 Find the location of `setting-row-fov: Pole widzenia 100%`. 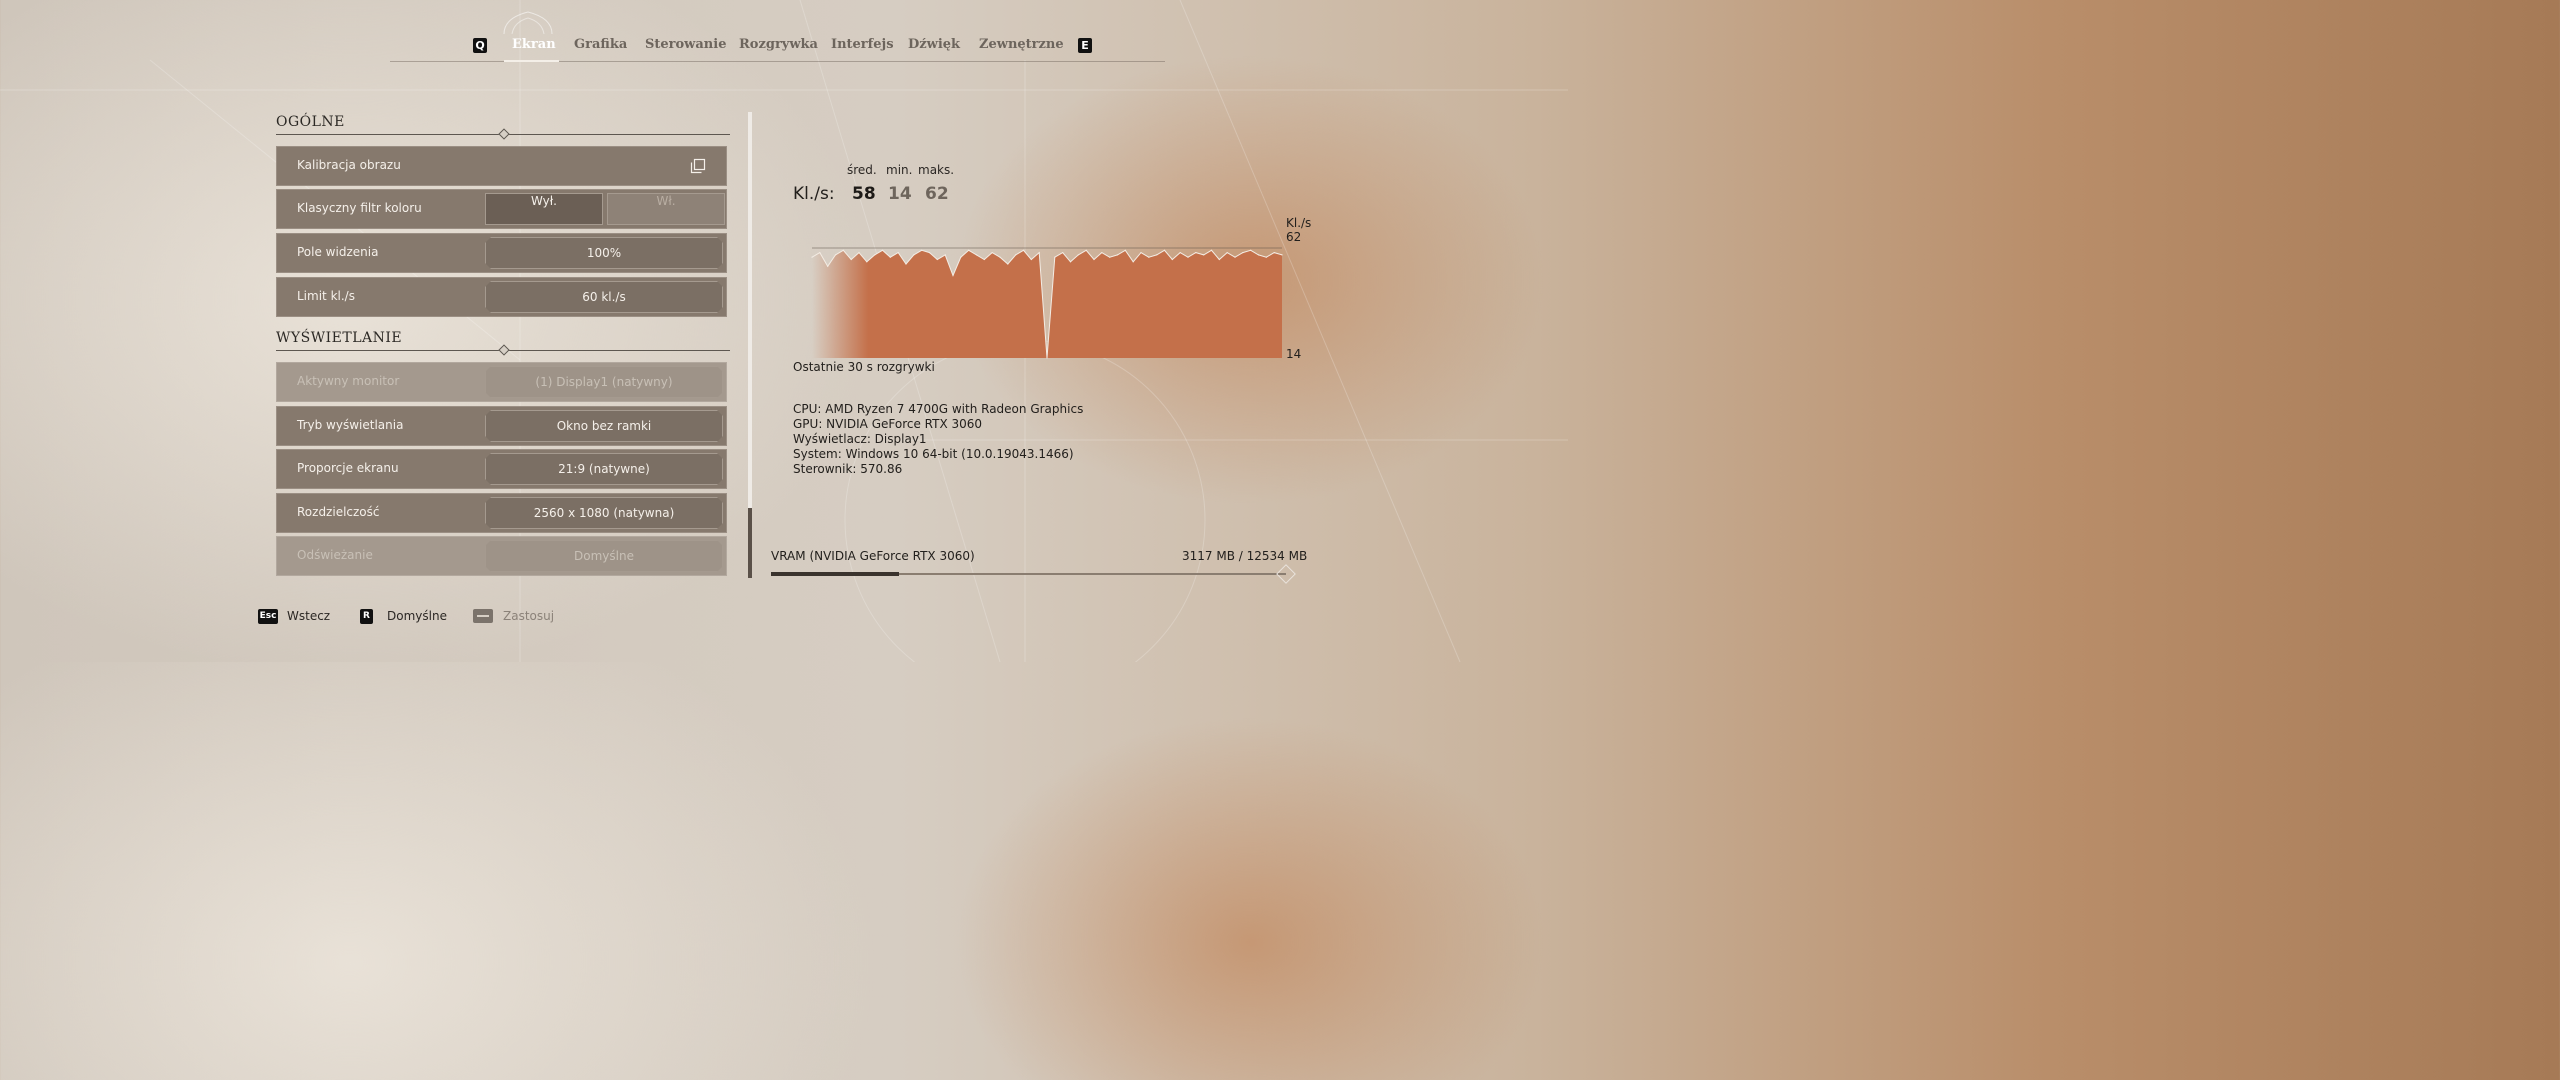

setting-row-fov: Pole widzenia 100% is located at coordinates (501, 253).